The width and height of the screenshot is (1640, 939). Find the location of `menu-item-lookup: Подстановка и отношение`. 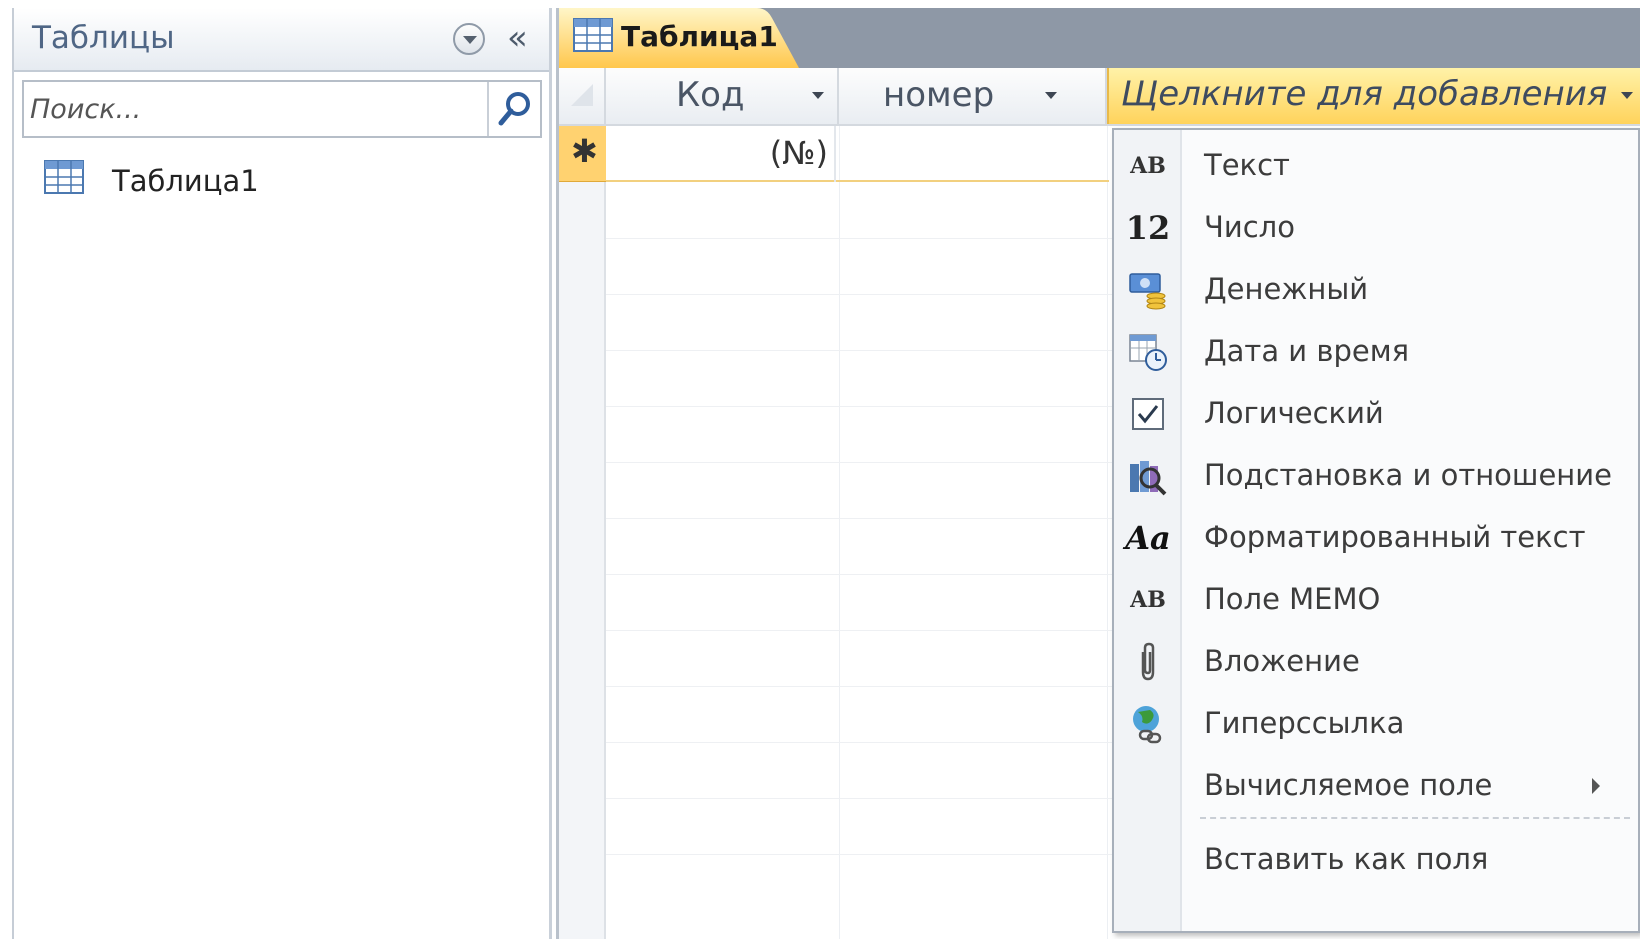

menu-item-lookup: Подстановка и отношение is located at coordinates (1376, 476).